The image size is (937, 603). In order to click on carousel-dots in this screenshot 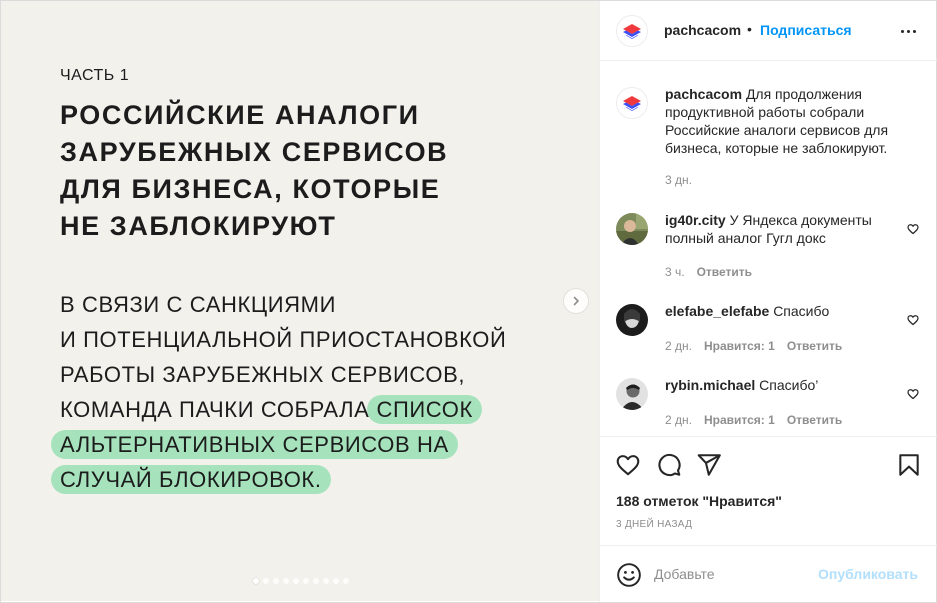, I will do `click(301, 581)`.